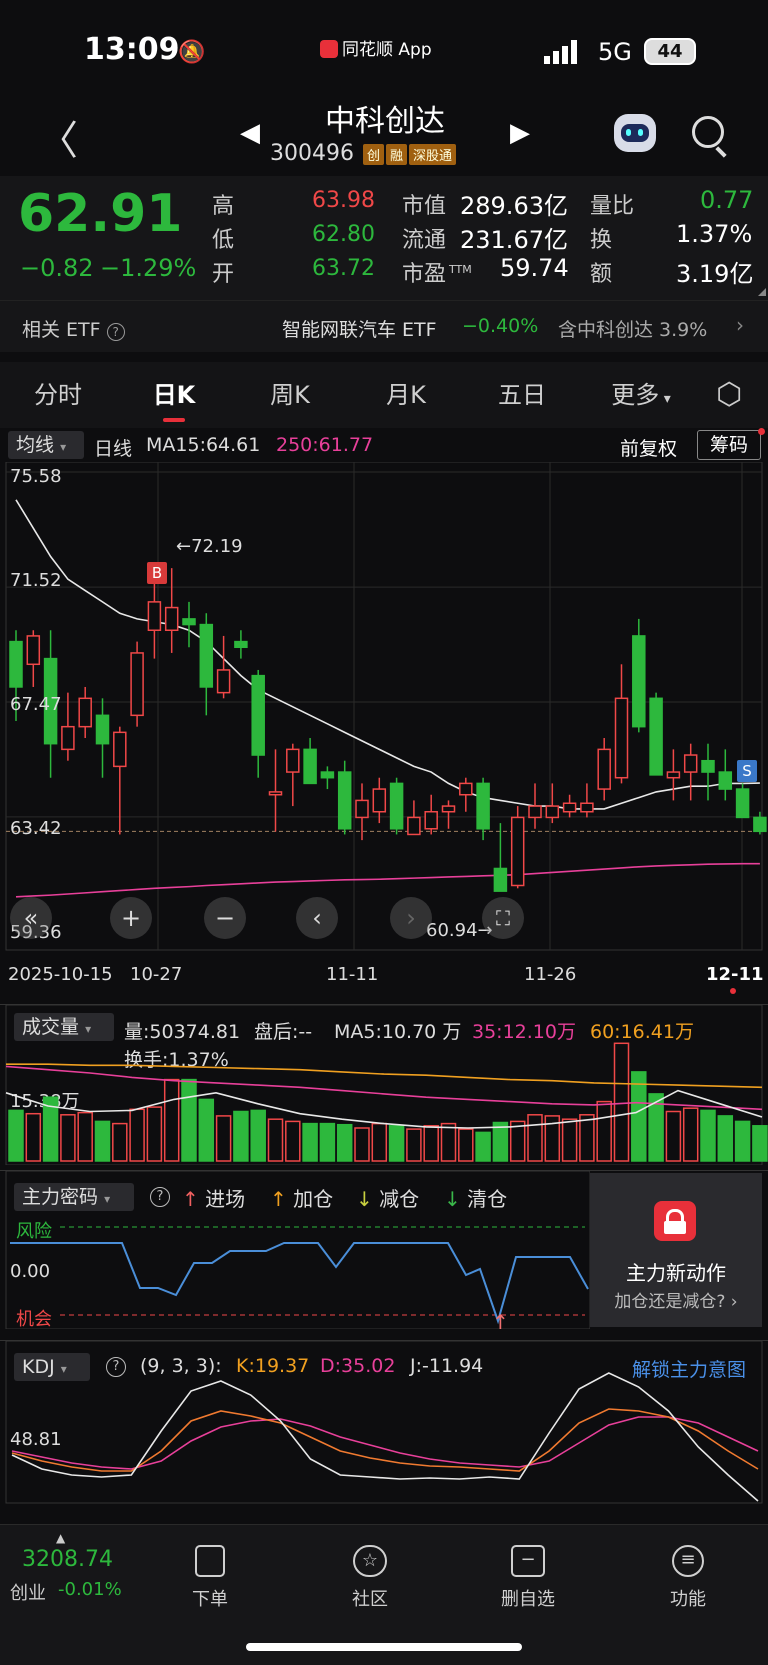 This screenshot has height=1665, width=768. Describe the element at coordinates (30, 1271) in the screenshot. I see `zero-label: 0.00` at that location.